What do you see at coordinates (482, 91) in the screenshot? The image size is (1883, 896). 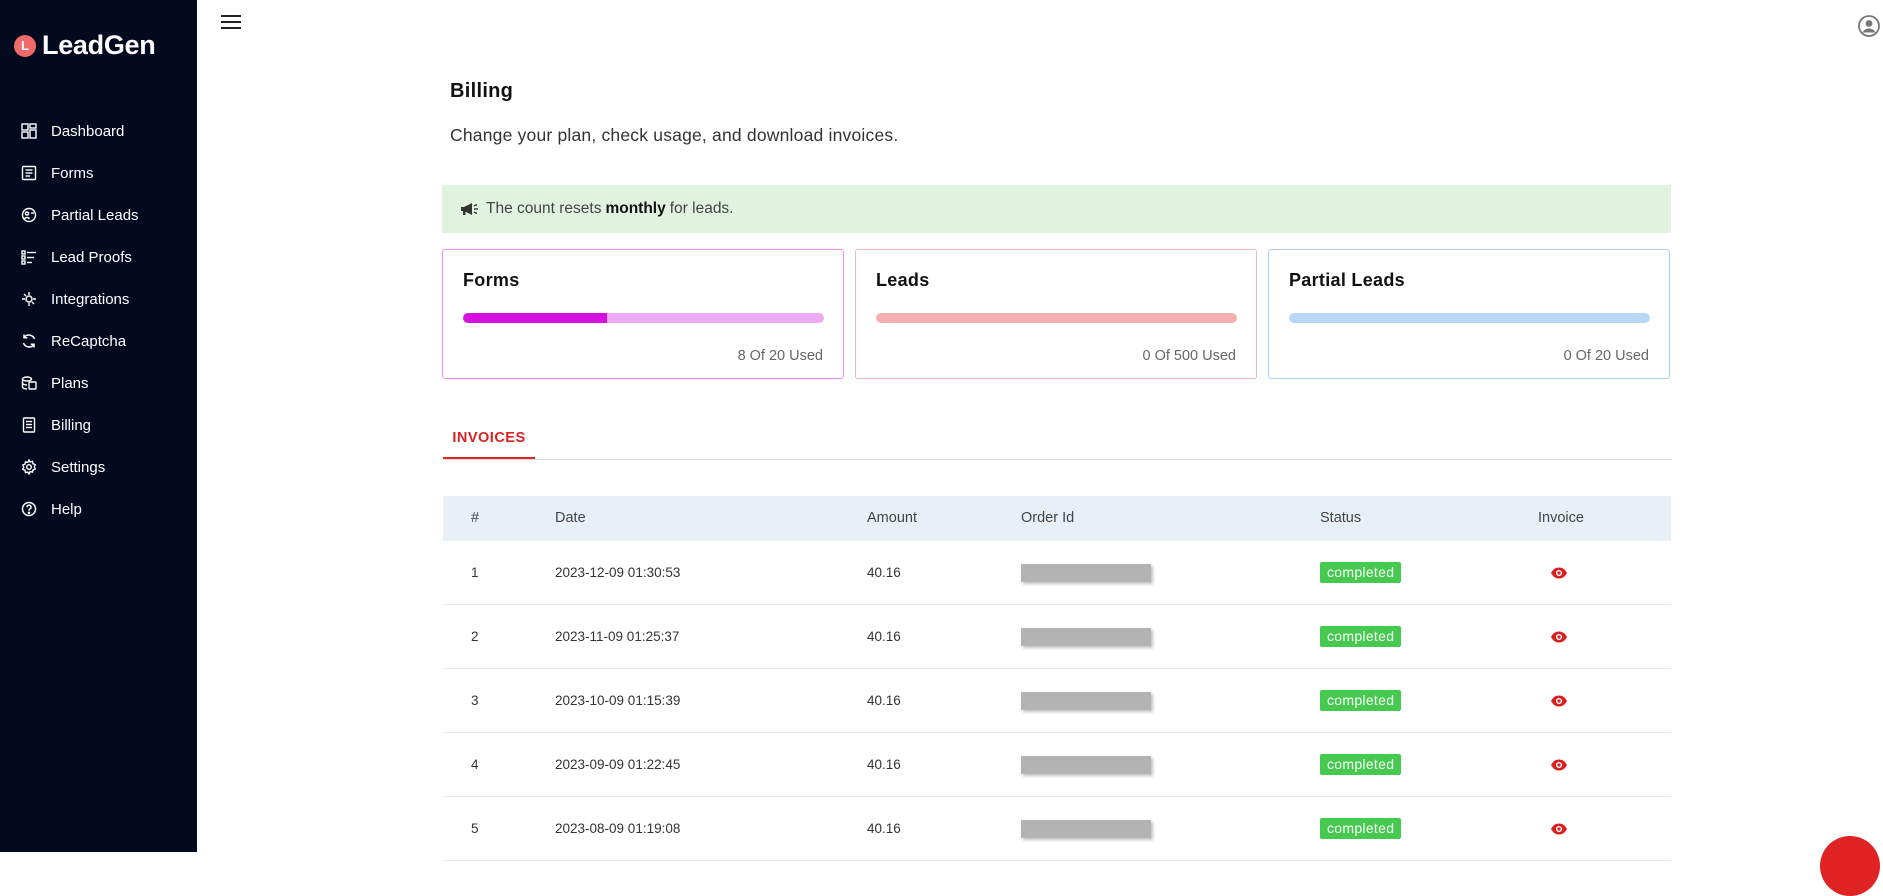 I see `page-title: Billing` at bounding box center [482, 91].